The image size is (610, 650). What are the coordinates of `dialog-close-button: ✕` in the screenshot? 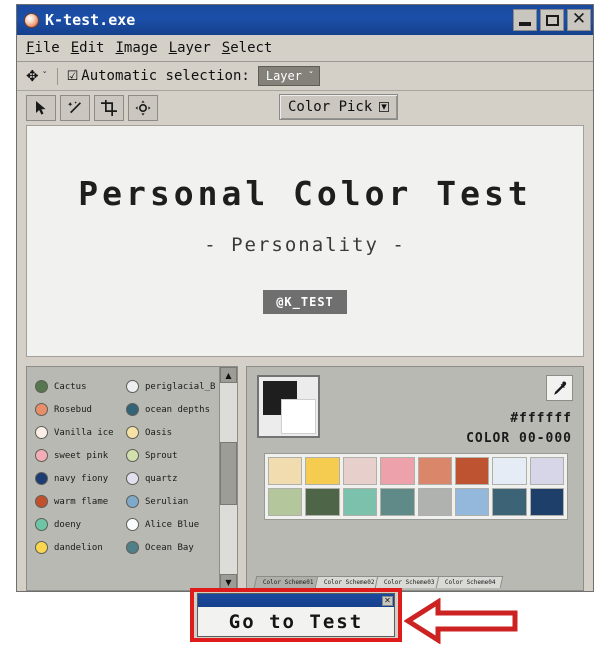 It's located at (387, 600).